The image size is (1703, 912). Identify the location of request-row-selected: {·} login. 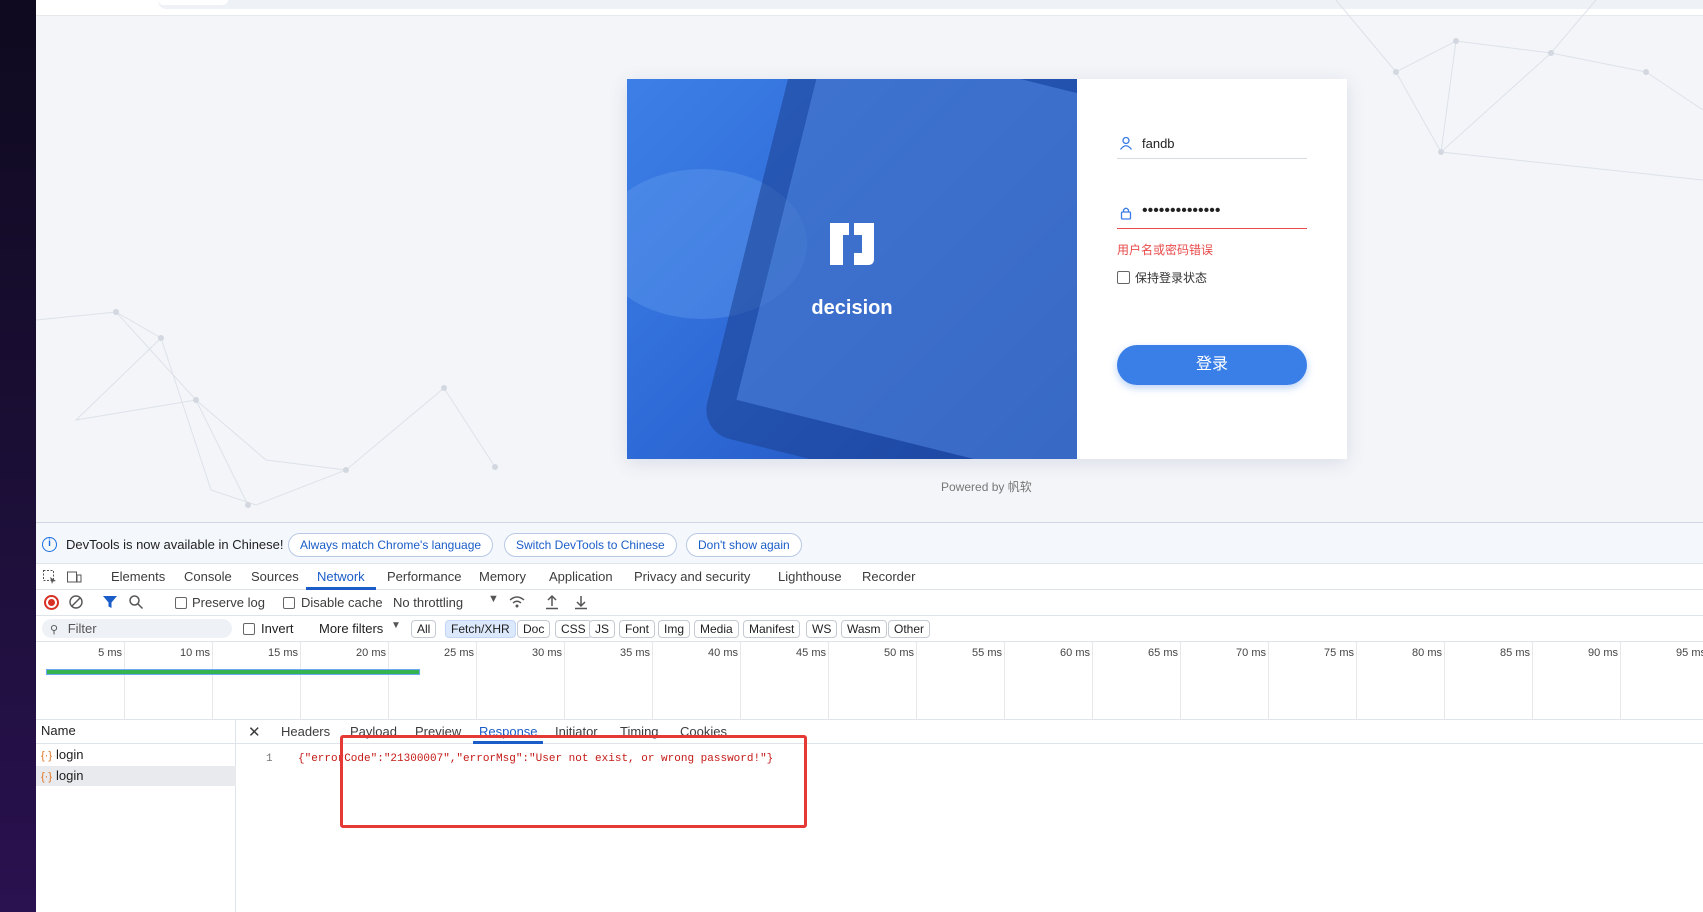
(136, 776).